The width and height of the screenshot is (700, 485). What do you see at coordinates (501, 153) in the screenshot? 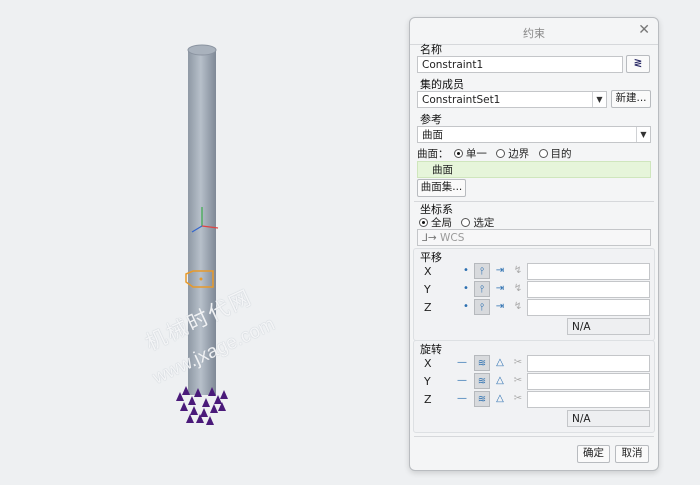
I see `radio-boundary` at bounding box center [501, 153].